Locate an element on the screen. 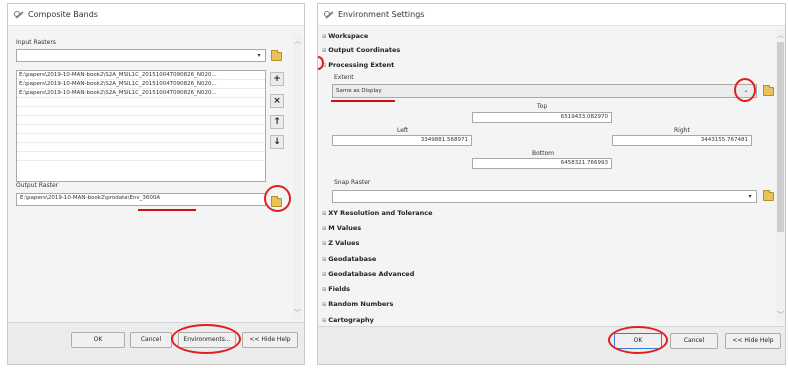 This screenshot has height=368, width=788. move-down-button: ↓ is located at coordinates (277, 142).